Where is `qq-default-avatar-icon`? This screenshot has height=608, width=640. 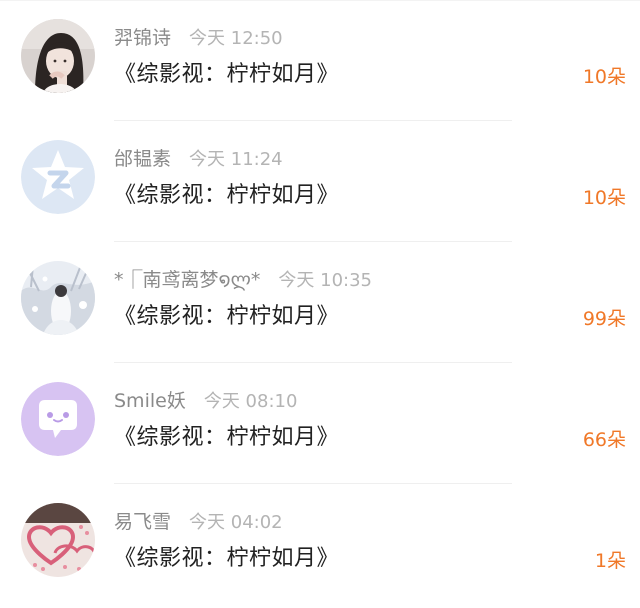 qq-default-avatar-icon is located at coordinates (58, 177).